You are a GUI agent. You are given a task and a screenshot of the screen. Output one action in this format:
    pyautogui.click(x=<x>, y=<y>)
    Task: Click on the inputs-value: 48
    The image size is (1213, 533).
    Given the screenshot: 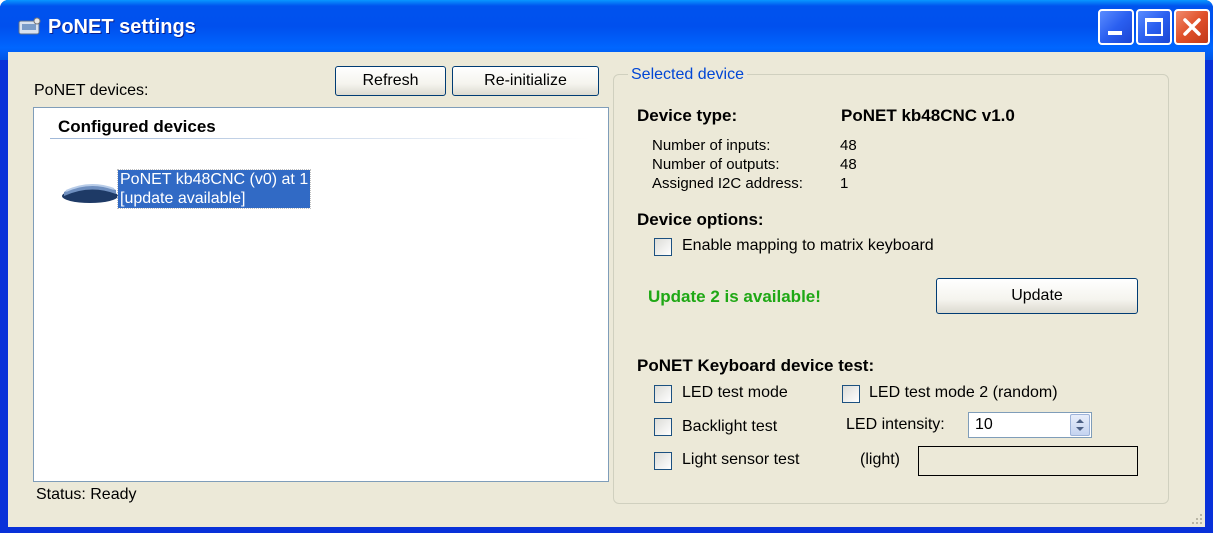 What is the action you would take?
    pyautogui.click(x=848, y=145)
    